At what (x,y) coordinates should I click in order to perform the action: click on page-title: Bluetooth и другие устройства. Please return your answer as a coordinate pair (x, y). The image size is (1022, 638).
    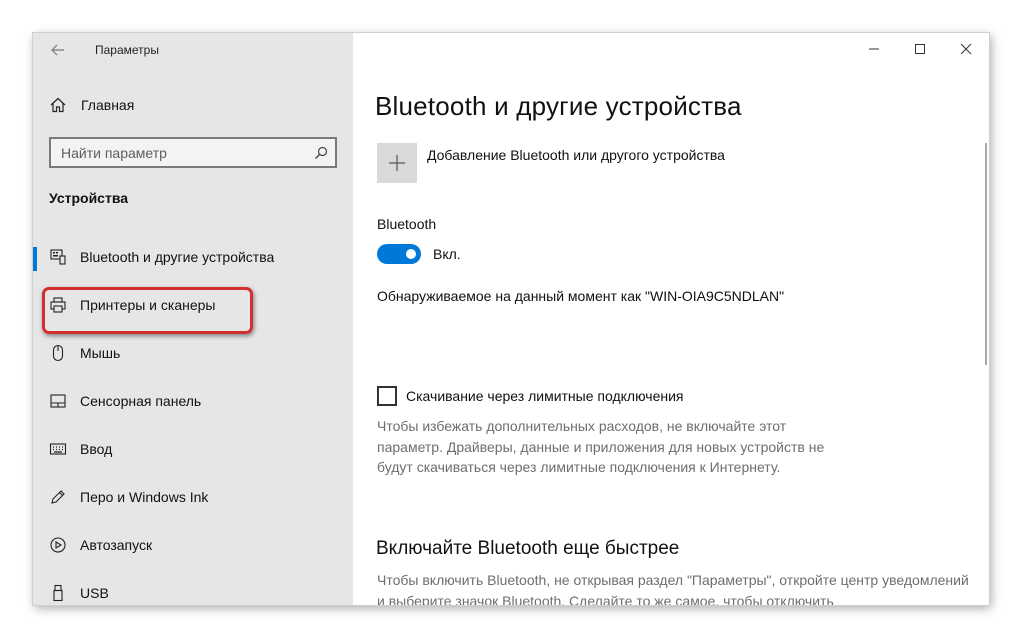
    Looking at the image, I should click on (558, 106).